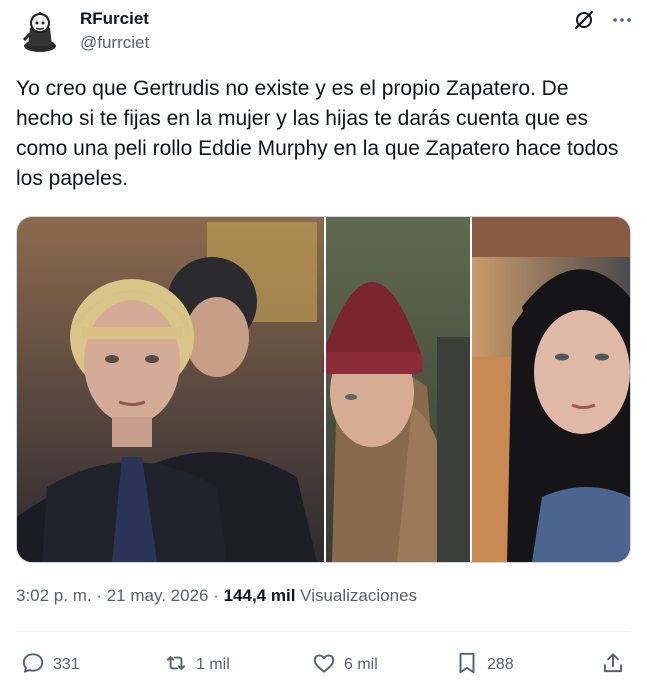 The image size is (647, 691). I want to click on views-count: 144,4 mil, so click(259, 595).